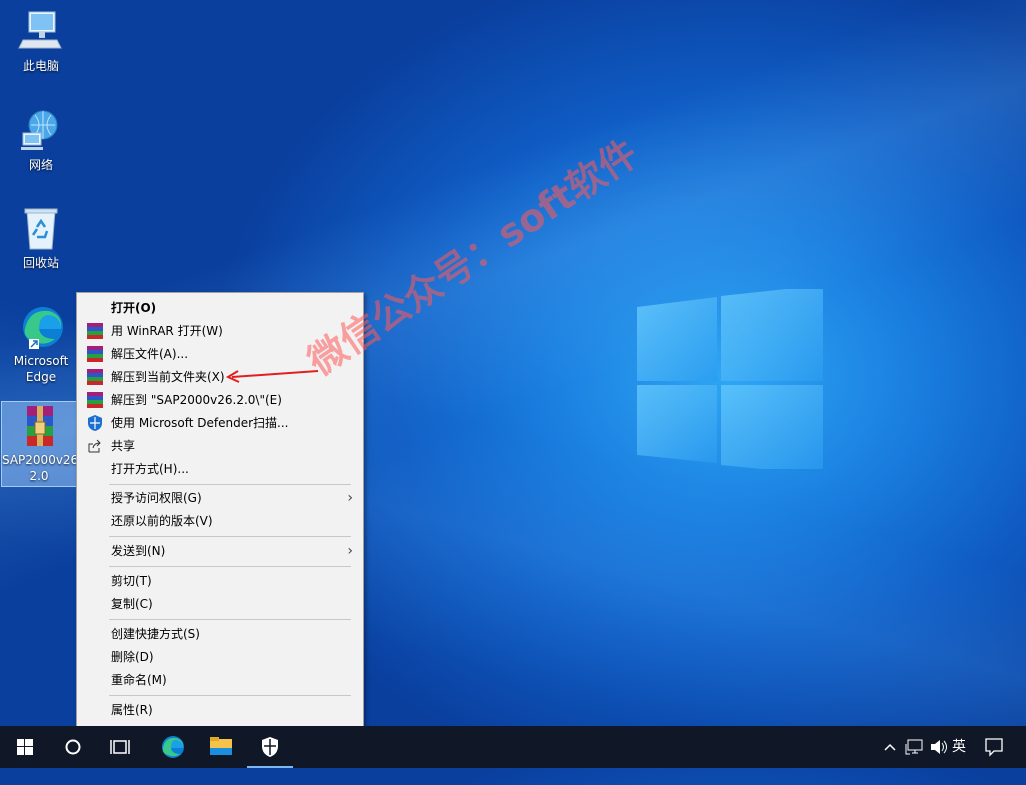 Image resolution: width=1026 pixels, height=785 pixels. What do you see at coordinates (730, 379) in the screenshot?
I see `windows-logo` at bounding box center [730, 379].